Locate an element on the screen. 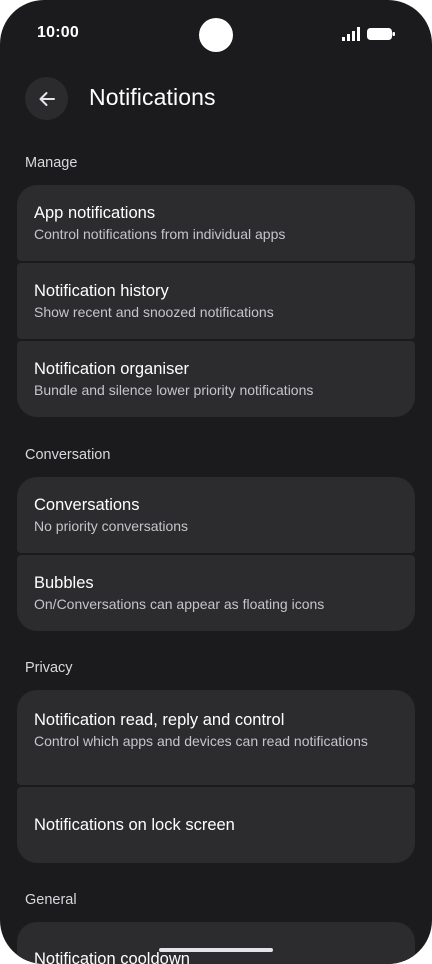 The width and height of the screenshot is (432, 964). camera-cutout is located at coordinates (216, 35).